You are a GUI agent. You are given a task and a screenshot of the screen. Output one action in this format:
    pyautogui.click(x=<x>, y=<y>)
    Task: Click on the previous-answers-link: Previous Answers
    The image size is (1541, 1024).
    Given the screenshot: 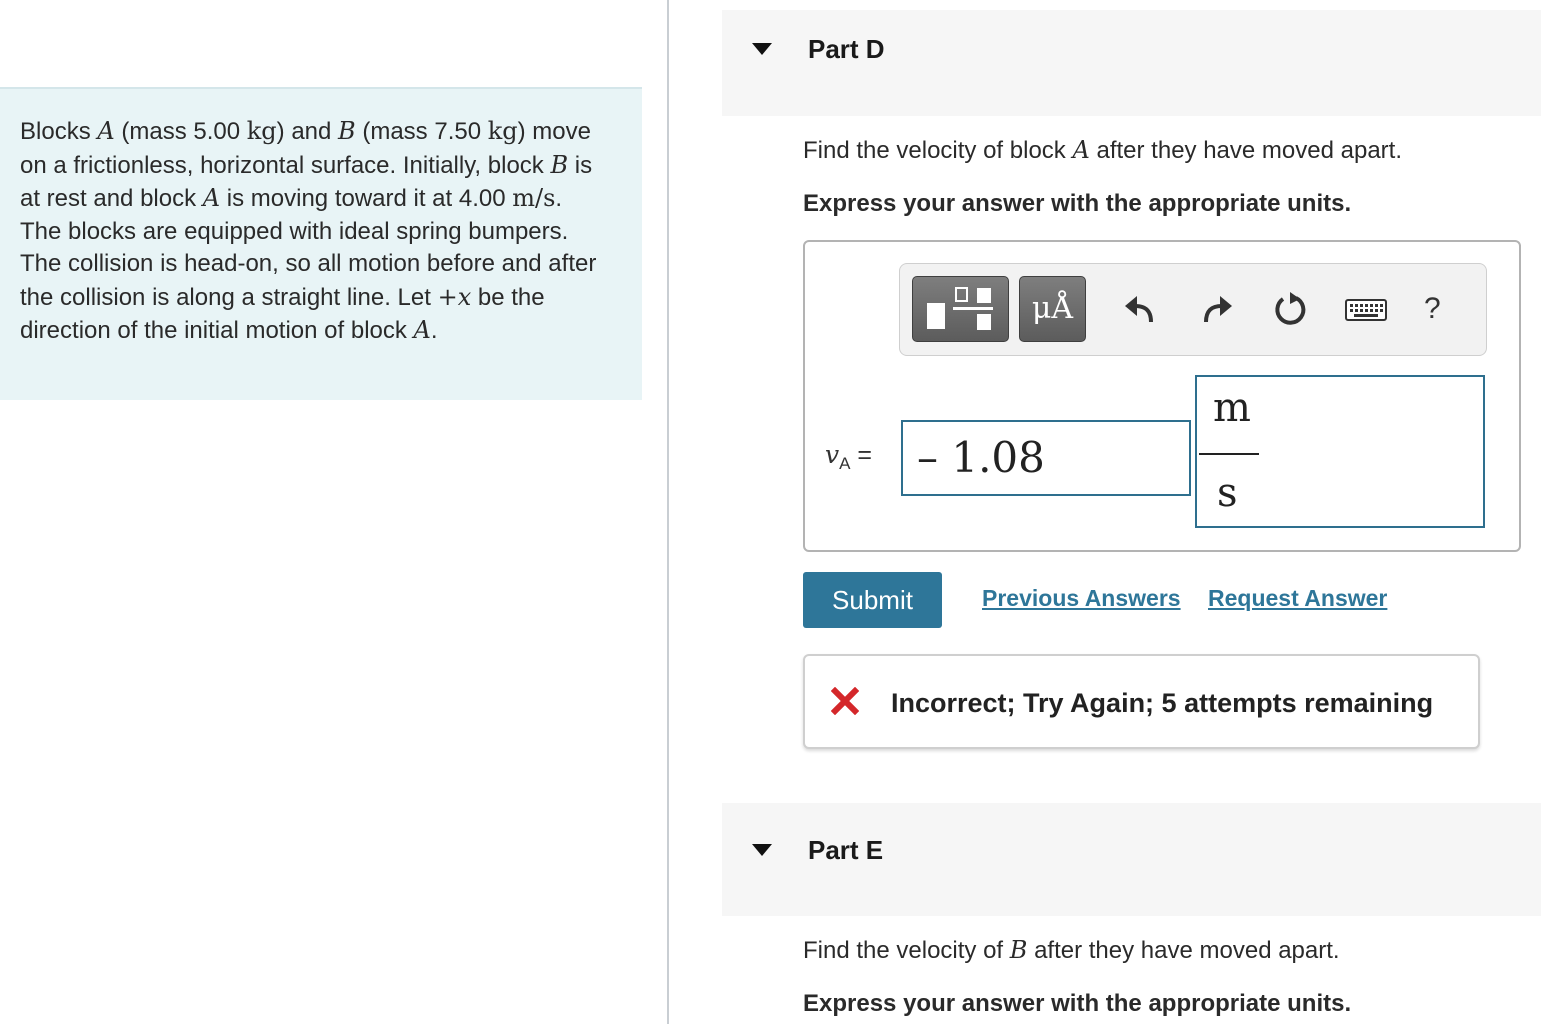 What is the action you would take?
    pyautogui.click(x=1081, y=598)
    